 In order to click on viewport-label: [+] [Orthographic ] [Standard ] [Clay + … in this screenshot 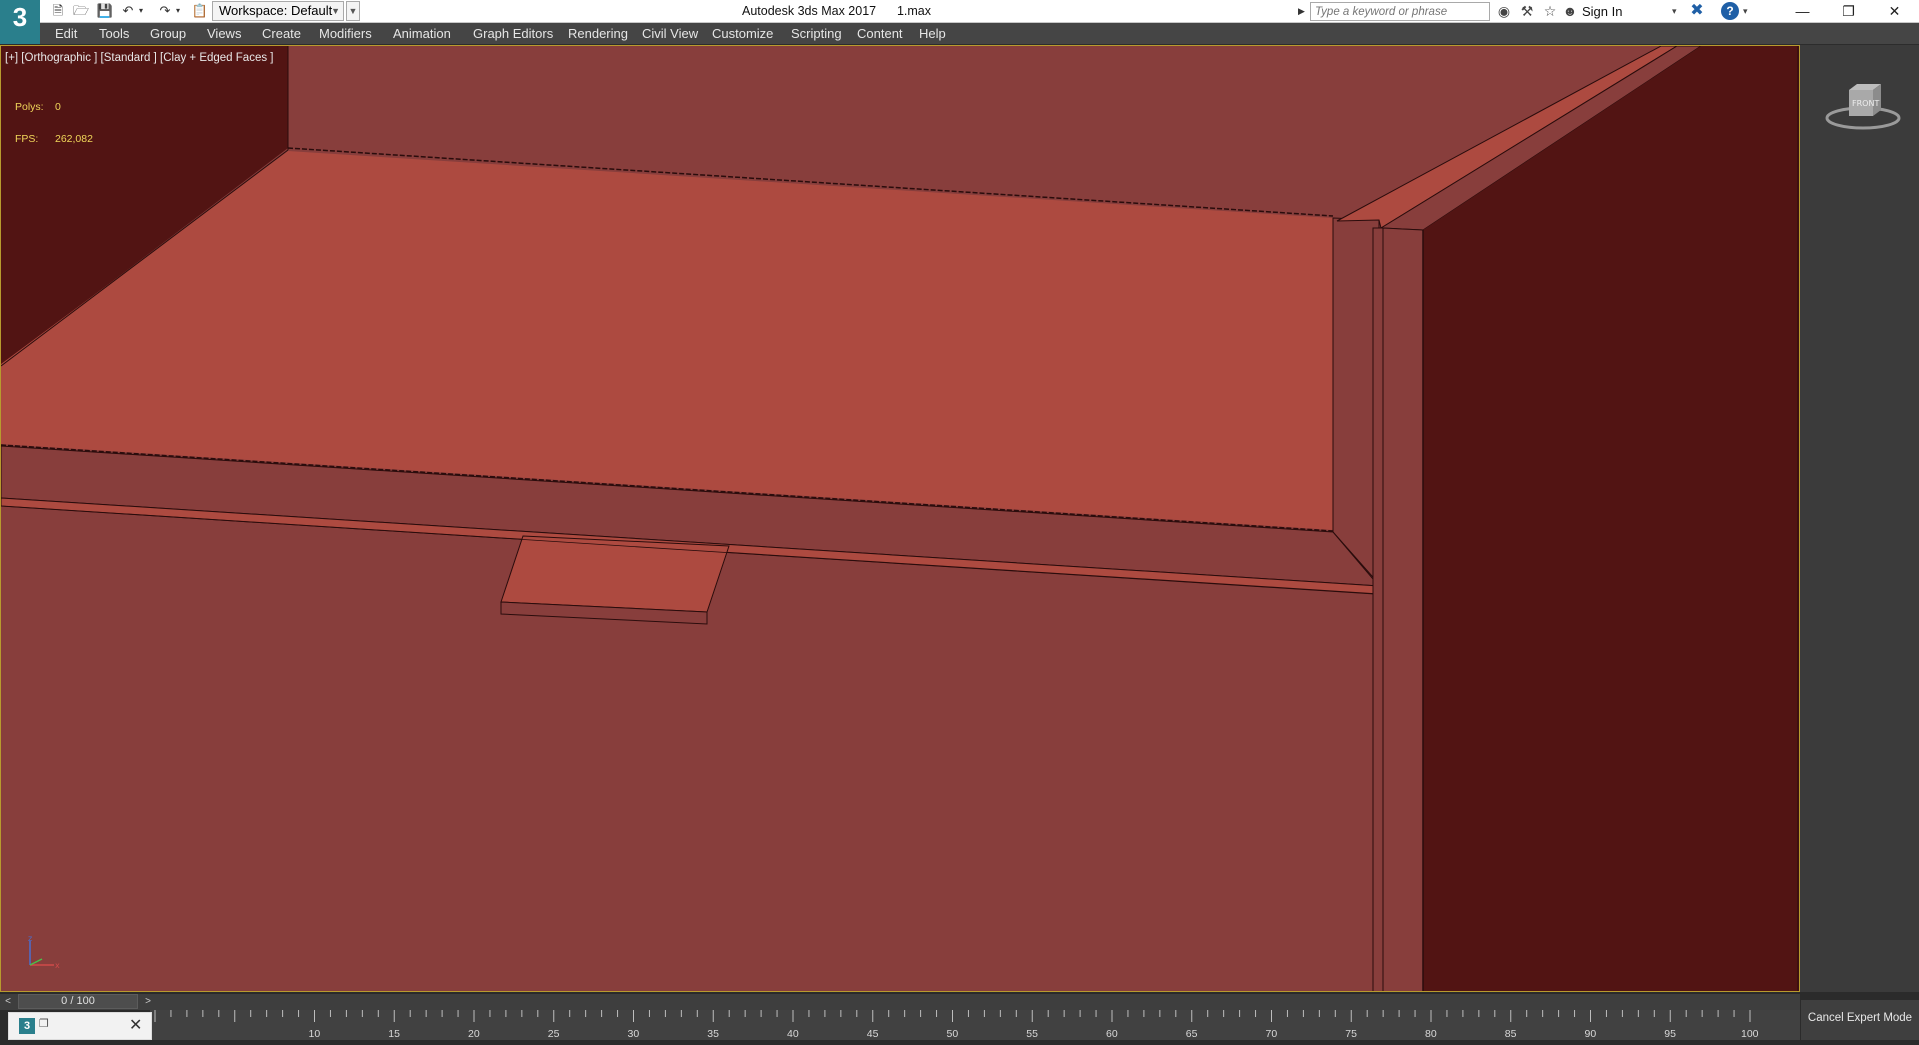, I will do `click(139, 58)`.